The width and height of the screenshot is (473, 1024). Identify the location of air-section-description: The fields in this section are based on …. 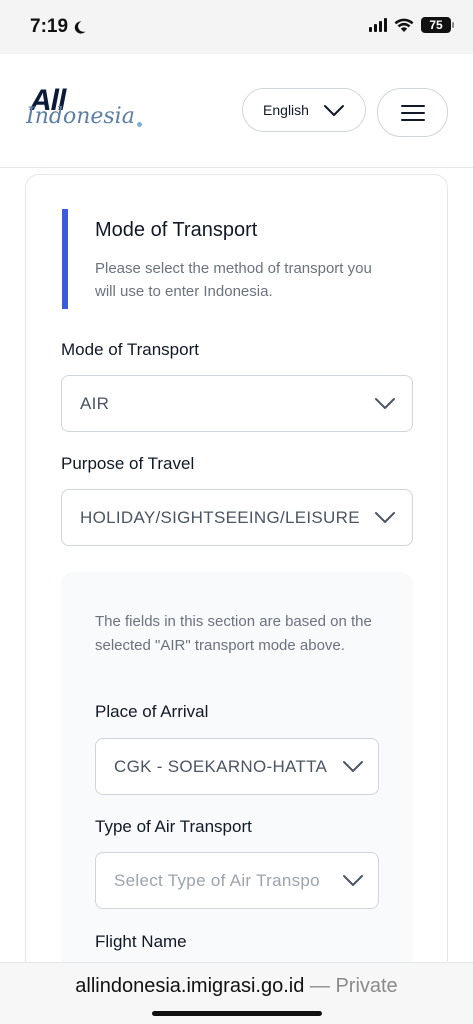
(233, 633).